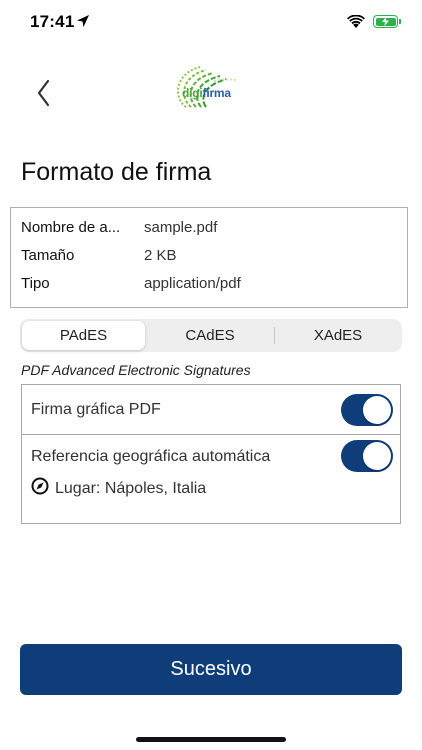  I want to click on pdf-graphic-signature-toggle, so click(367, 410).